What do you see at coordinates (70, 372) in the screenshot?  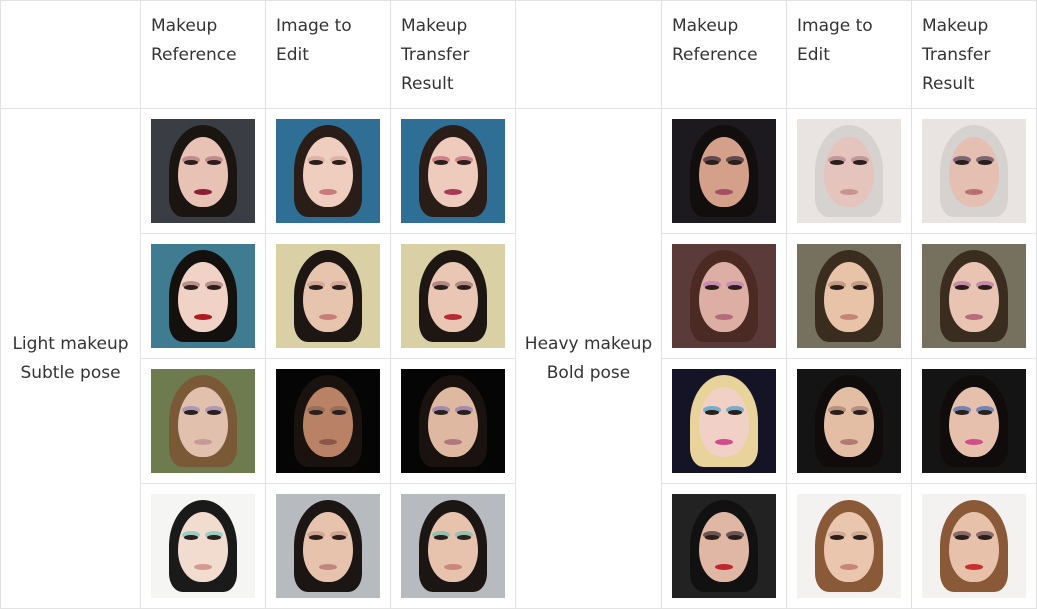 I see `group-label-line2: Subtle pose` at bounding box center [70, 372].